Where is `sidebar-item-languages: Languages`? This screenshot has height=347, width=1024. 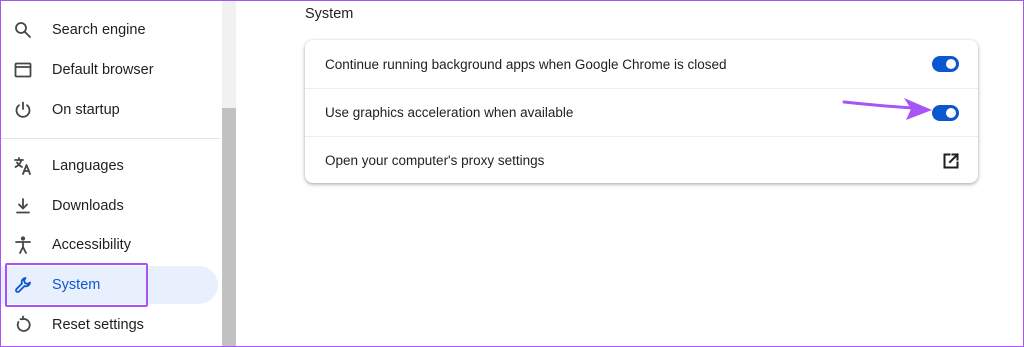
sidebar-item-languages: Languages is located at coordinates (109, 166).